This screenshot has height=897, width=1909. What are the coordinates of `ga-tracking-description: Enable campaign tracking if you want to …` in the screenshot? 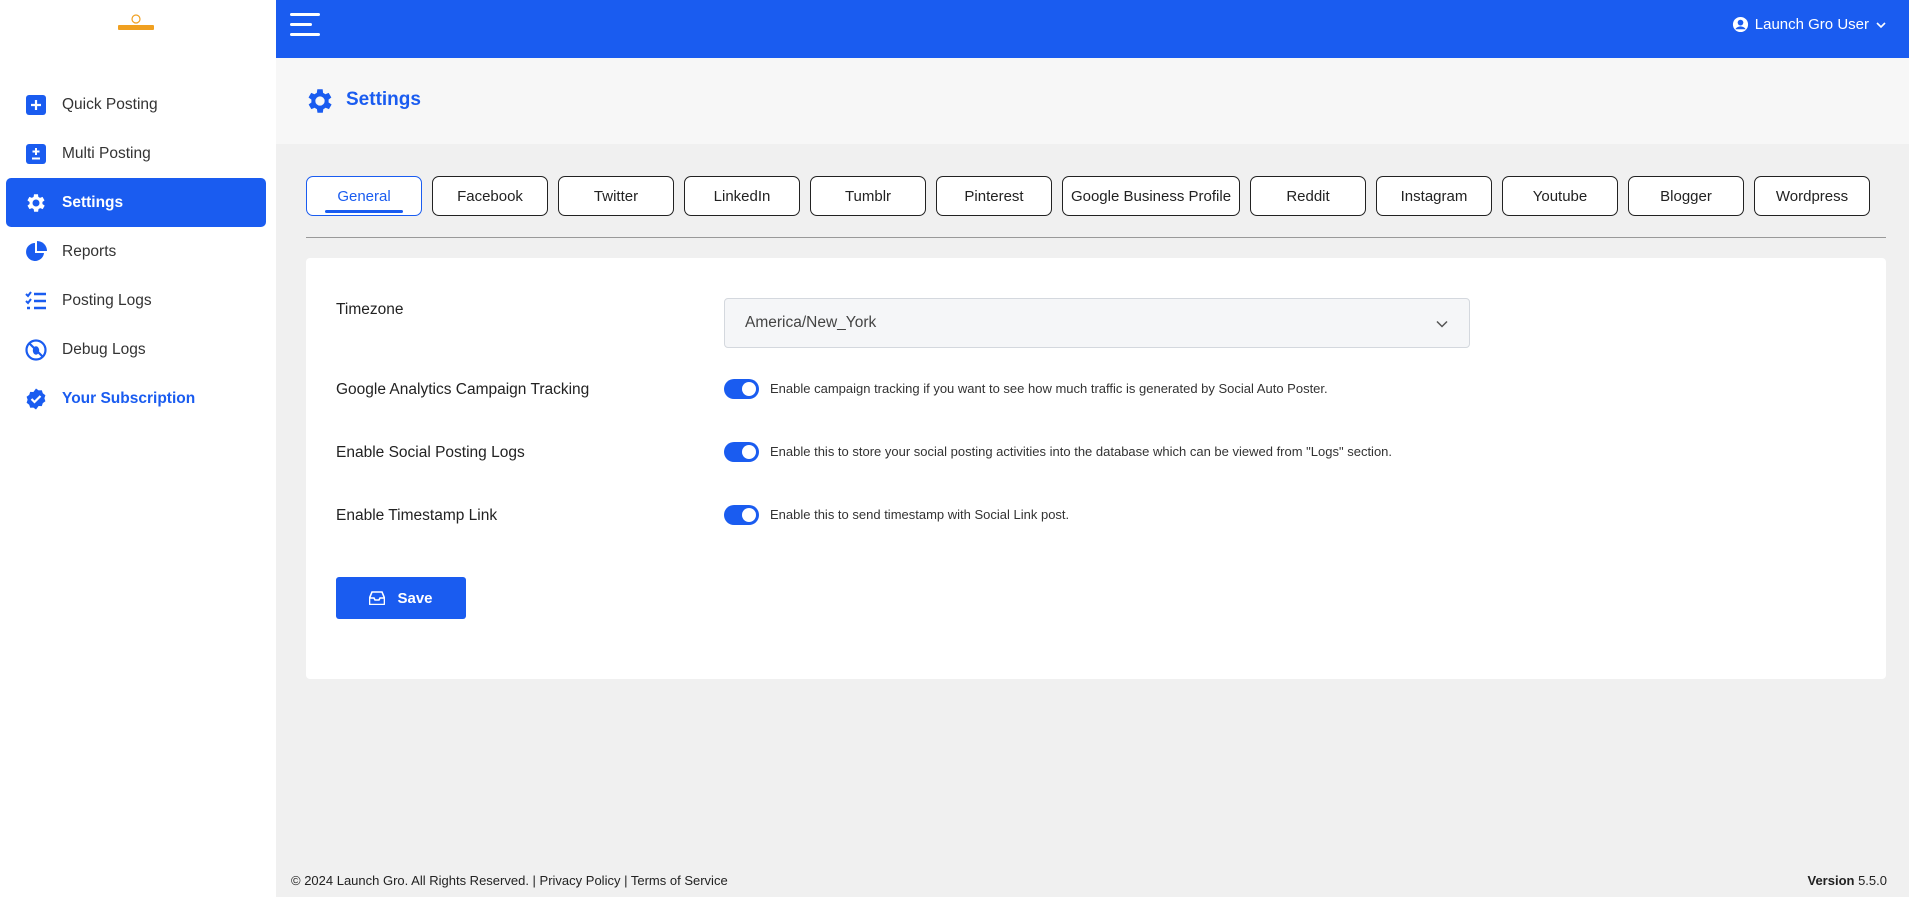 It's located at (1049, 388).